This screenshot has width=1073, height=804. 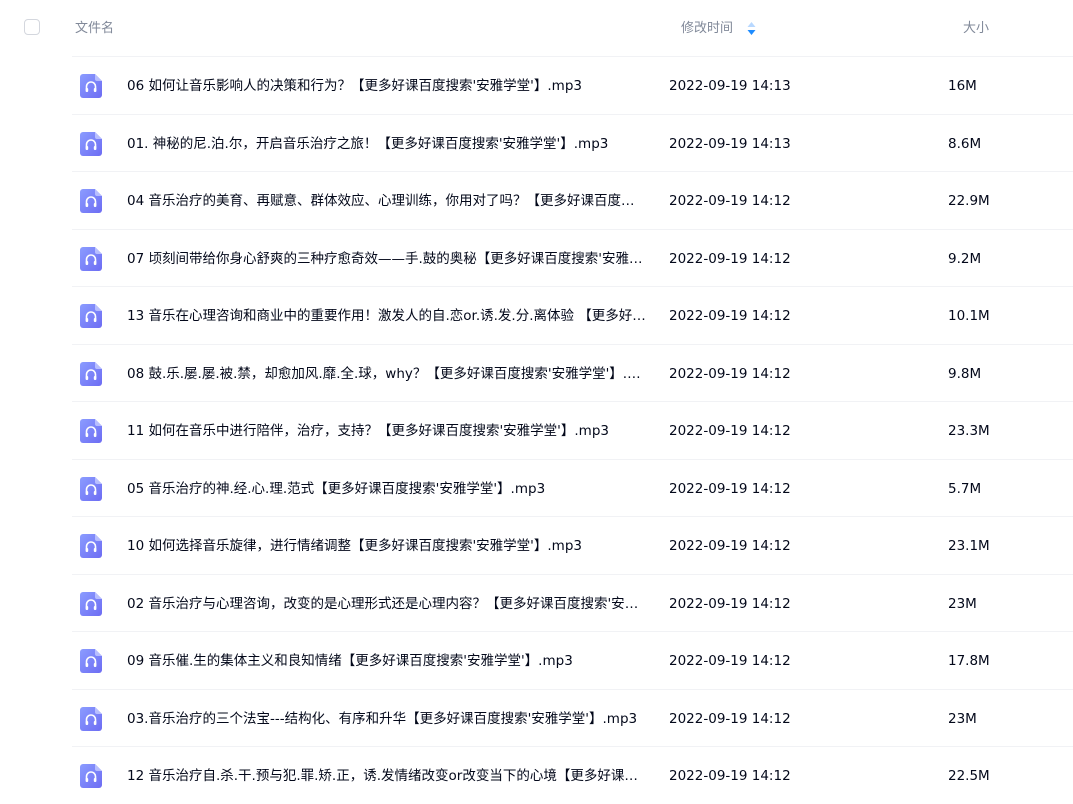 I want to click on file-size: 5.7M, so click(x=965, y=488).